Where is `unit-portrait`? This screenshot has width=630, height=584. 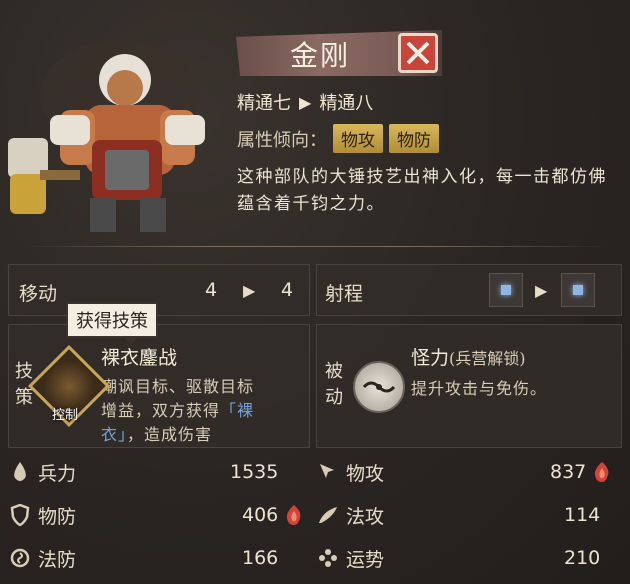 unit-portrait is located at coordinates (115, 130).